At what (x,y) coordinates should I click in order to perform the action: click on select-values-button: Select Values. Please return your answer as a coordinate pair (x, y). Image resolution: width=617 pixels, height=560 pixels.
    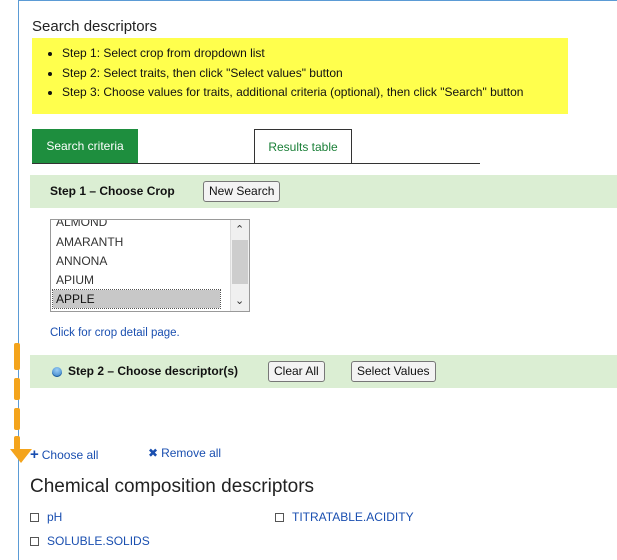
    Looking at the image, I should click on (393, 371).